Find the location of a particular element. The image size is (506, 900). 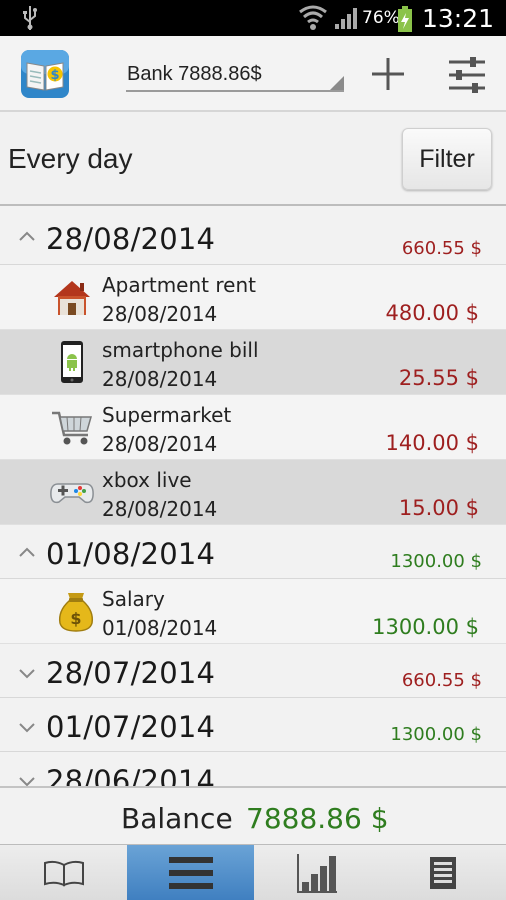

balance-value: 7888.86 $ is located at coordinates (317, 818).